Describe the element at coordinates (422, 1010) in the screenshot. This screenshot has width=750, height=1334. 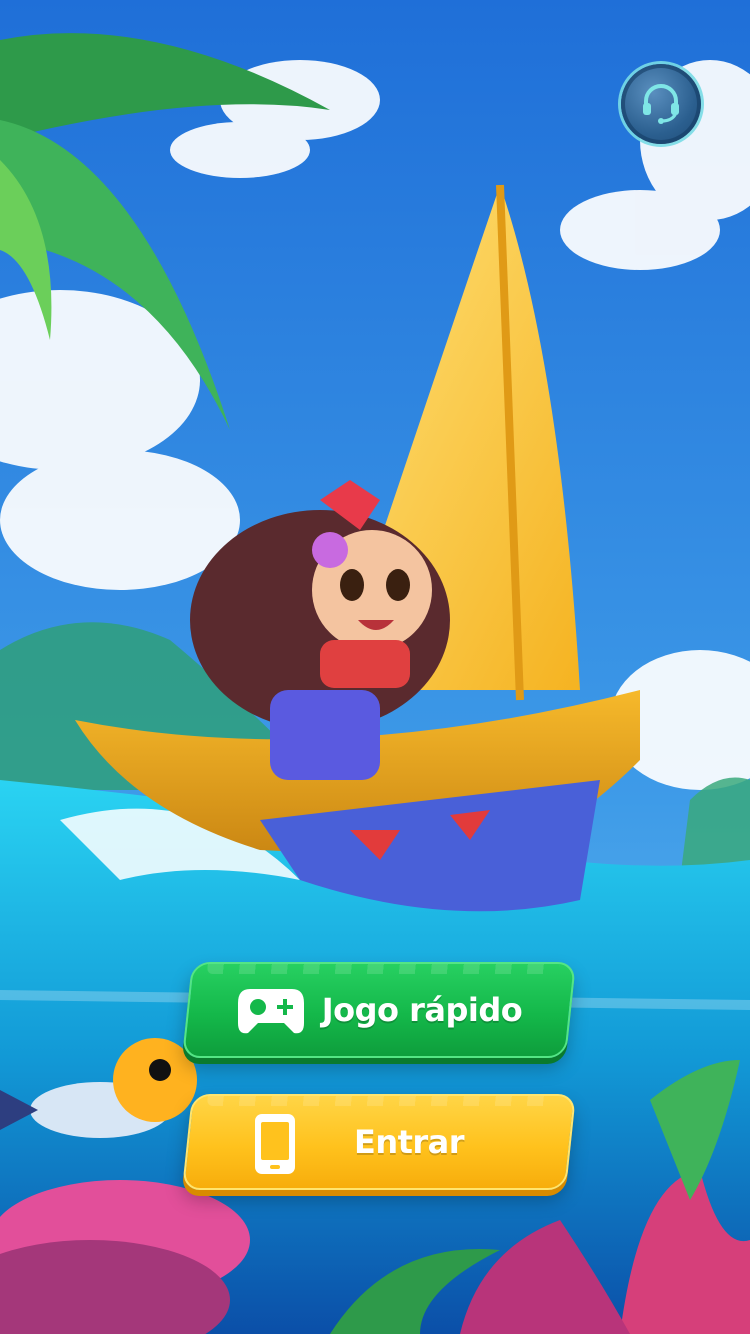
I see `quick-play-label: Jogo rápido` at that location.